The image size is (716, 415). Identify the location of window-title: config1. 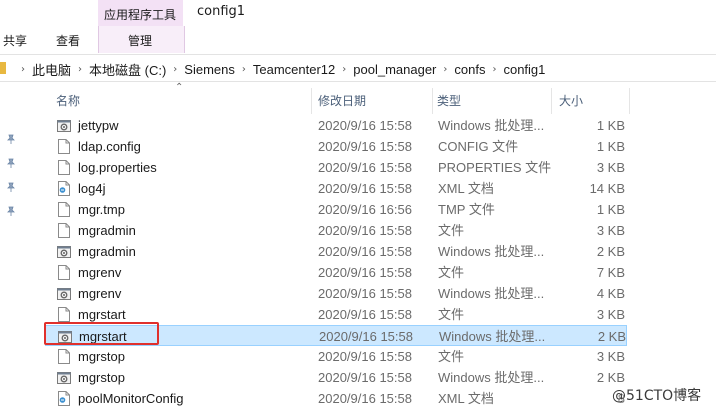
(221, 11).